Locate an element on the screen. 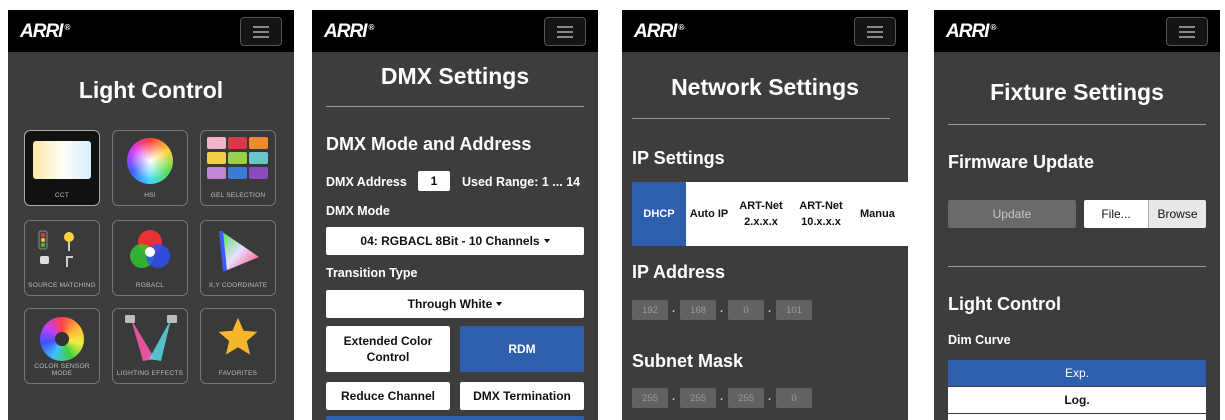 The height and width of the screenshot is (420, 1225). tile-favorites: FAVORITES is located at coordinates (238, 346).